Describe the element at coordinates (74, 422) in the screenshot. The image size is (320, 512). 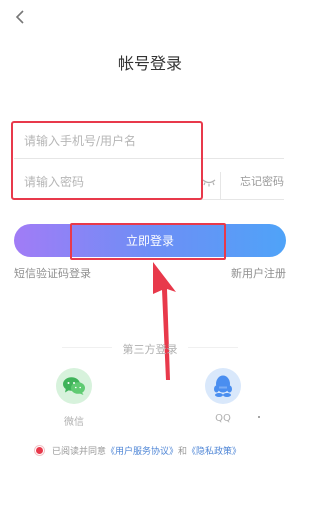
I see `wechat-label: 微信` at that location.